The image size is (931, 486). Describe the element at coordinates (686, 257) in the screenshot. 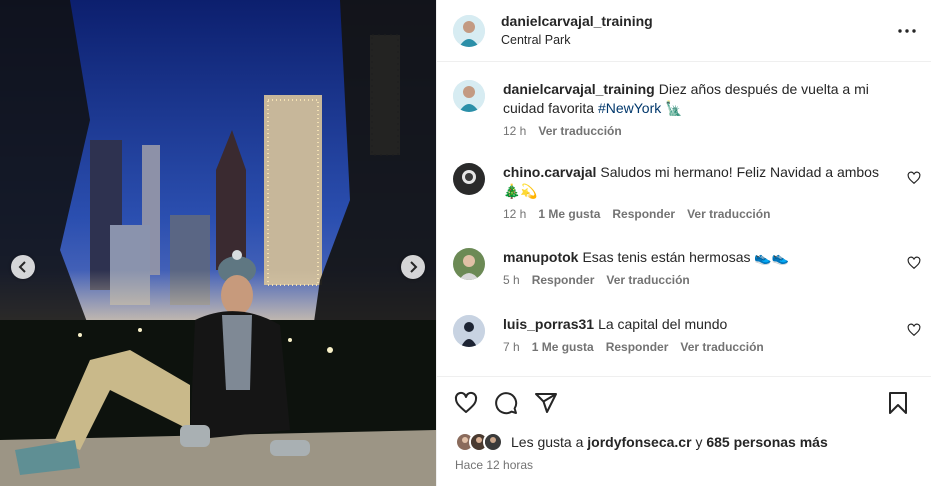

I see `comment-text: Esas tenis están hermosas 👟👟` at that location.